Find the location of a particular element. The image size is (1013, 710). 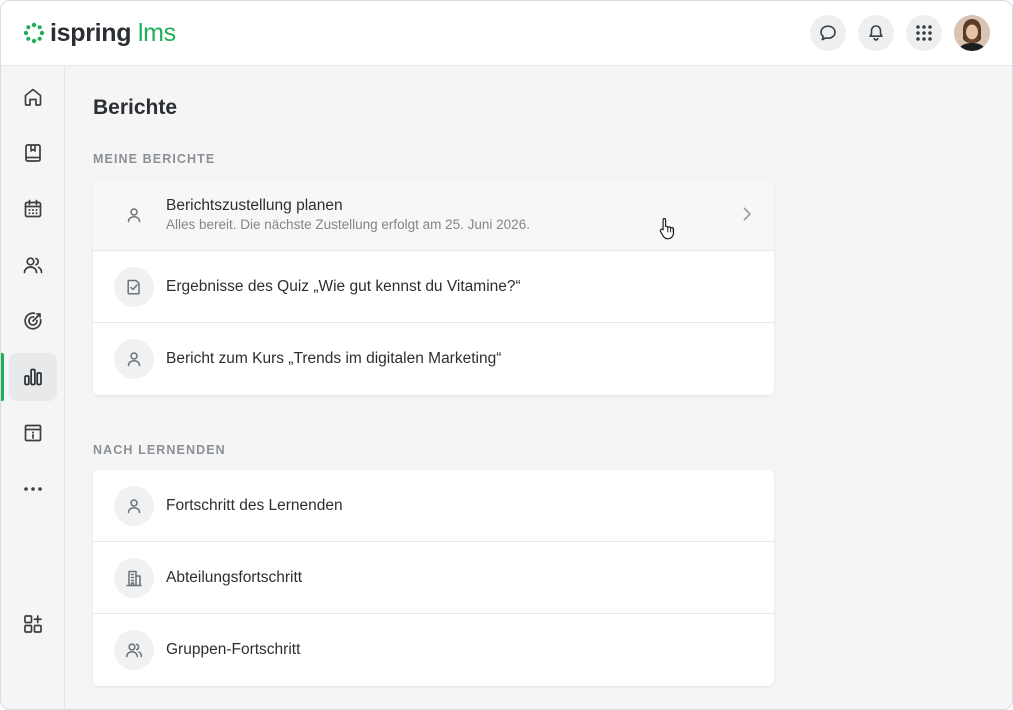

chat-icon is located at coordinates (828, 33).